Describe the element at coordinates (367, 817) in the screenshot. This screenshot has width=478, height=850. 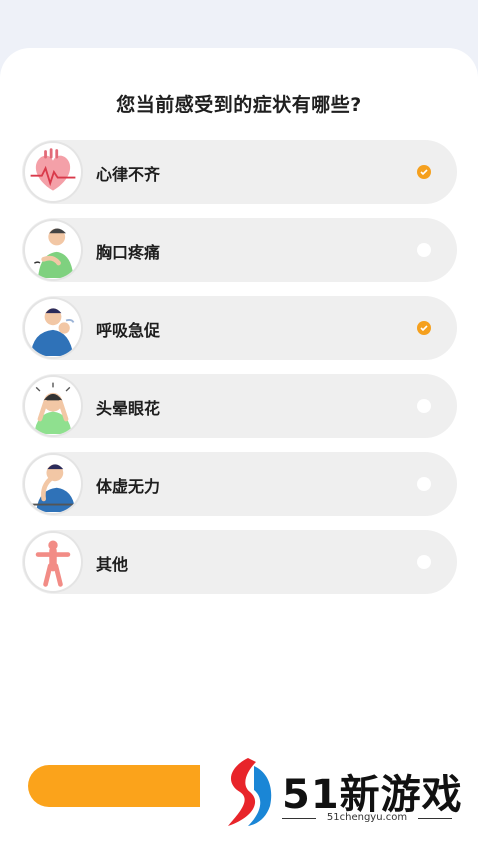
I see `watermark-url: 51chengyu.com` at that location.